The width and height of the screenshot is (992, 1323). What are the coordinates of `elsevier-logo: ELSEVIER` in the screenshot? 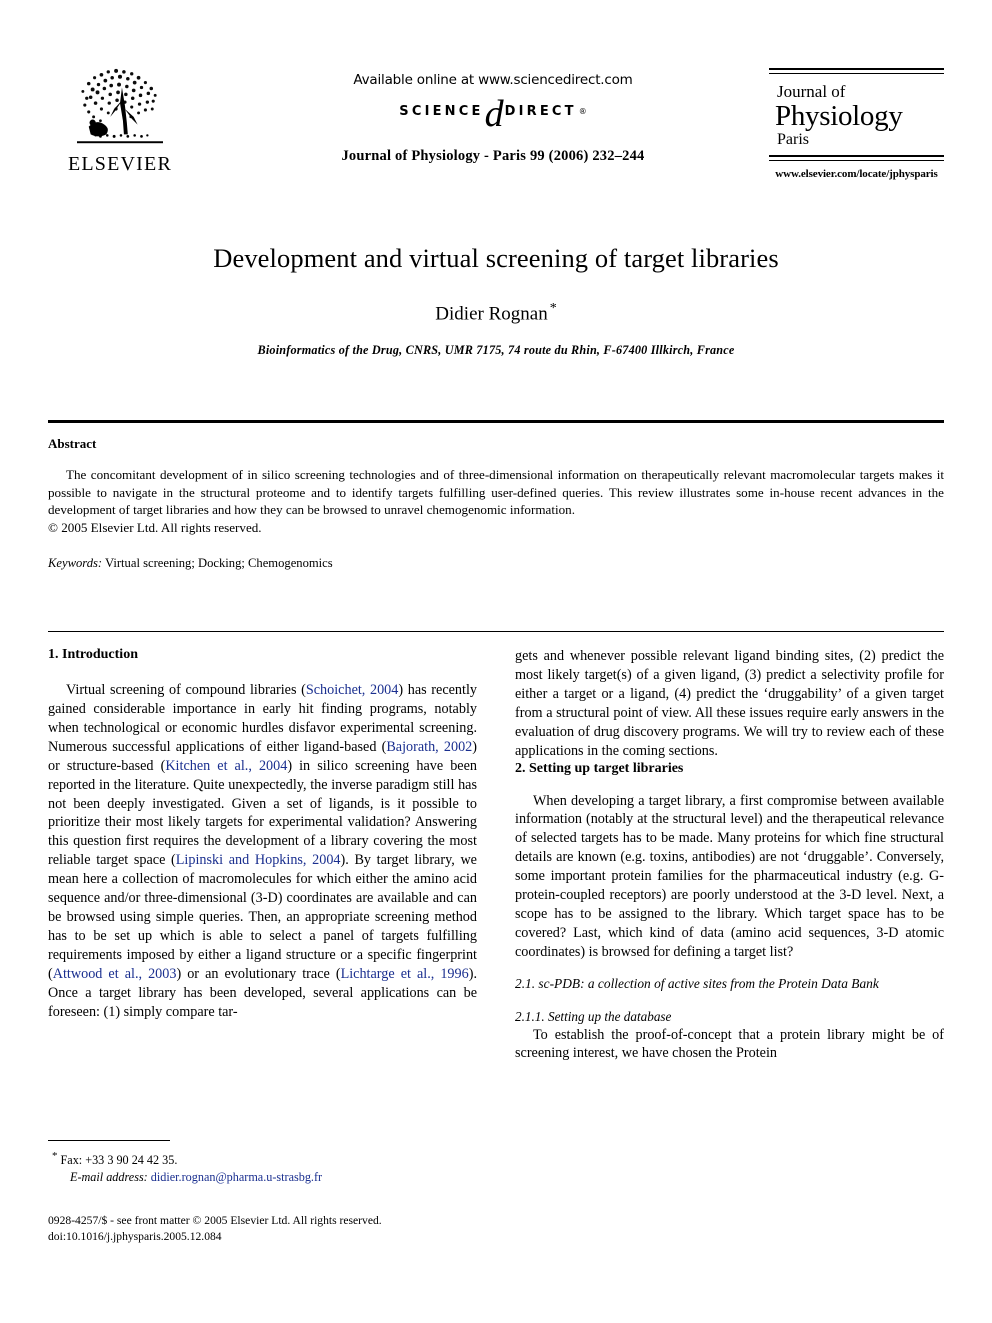 It's located at (120, 120).